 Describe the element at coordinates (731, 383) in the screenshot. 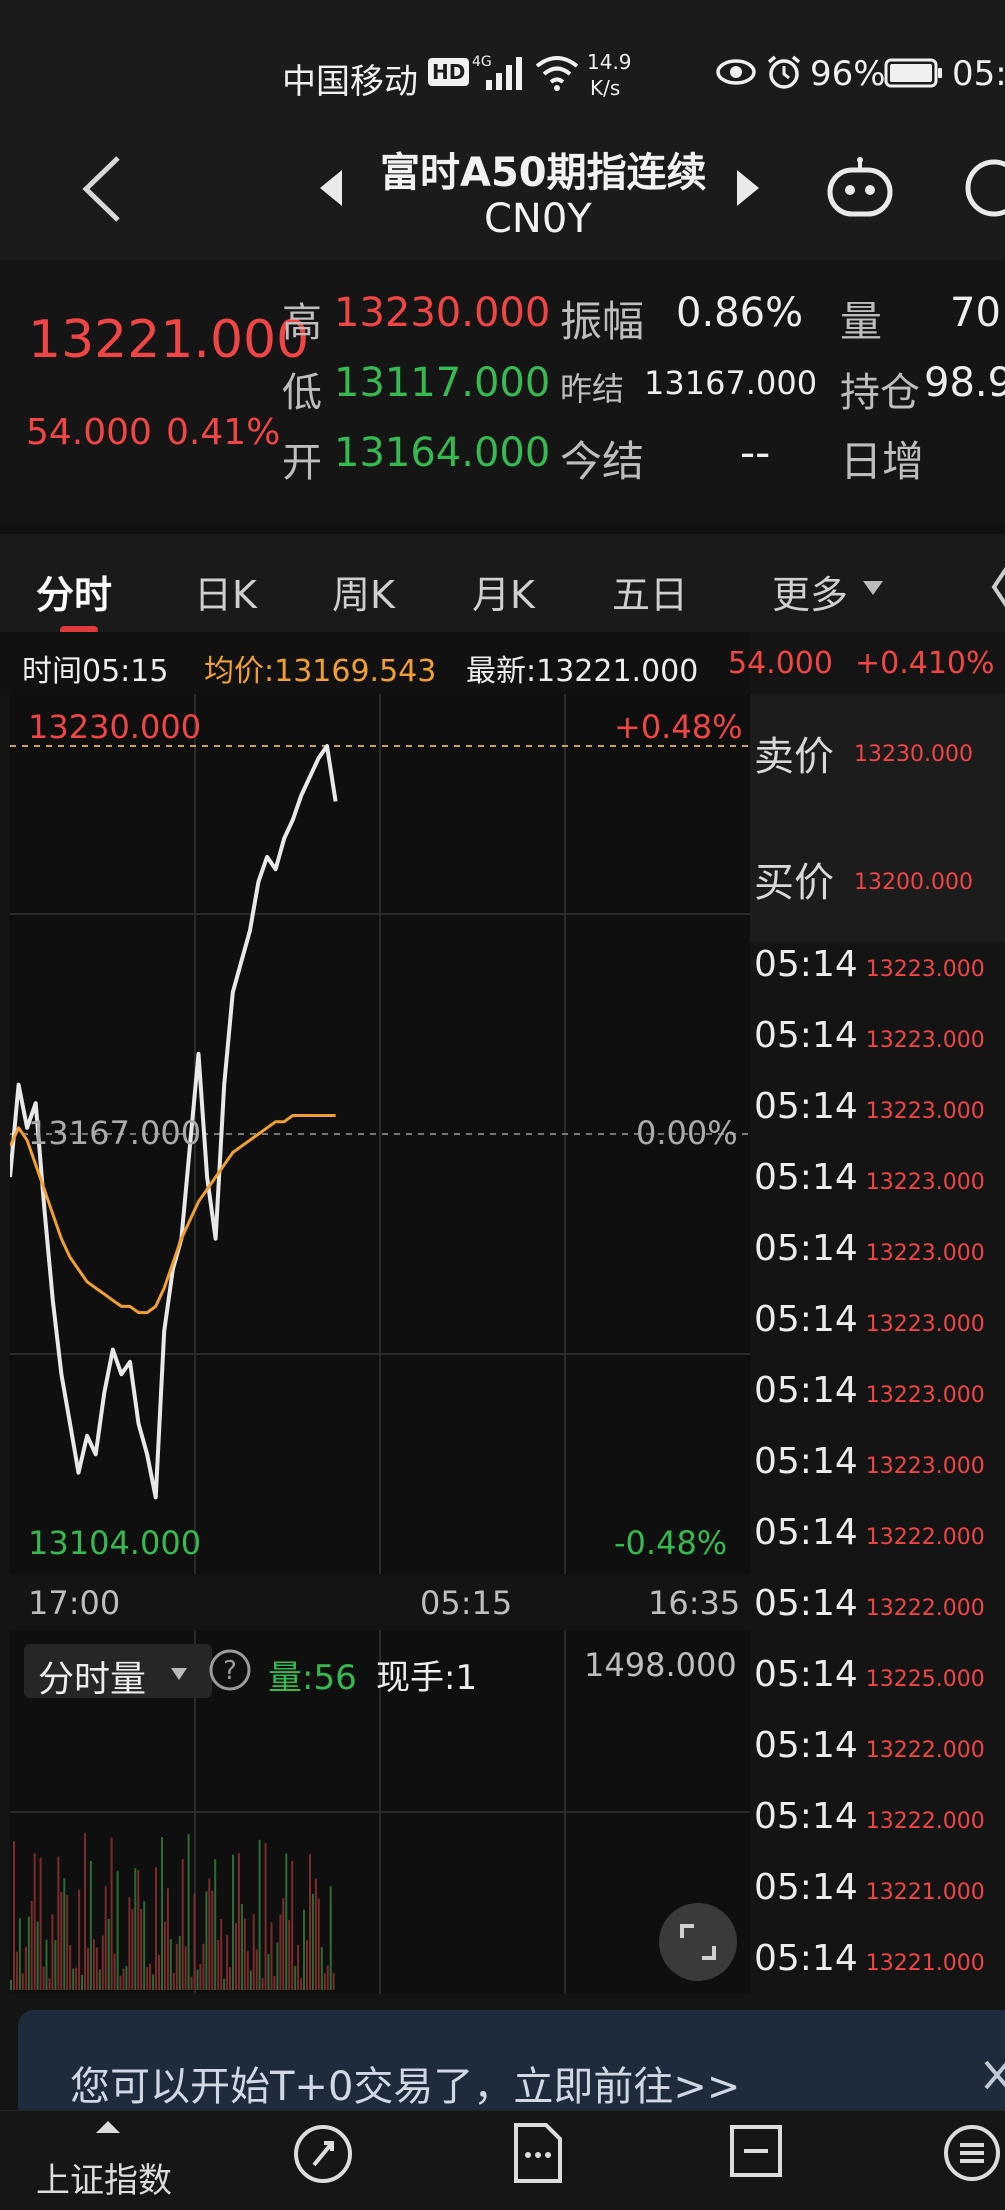

I see `prev-settle-value: 13167.000` at that location.